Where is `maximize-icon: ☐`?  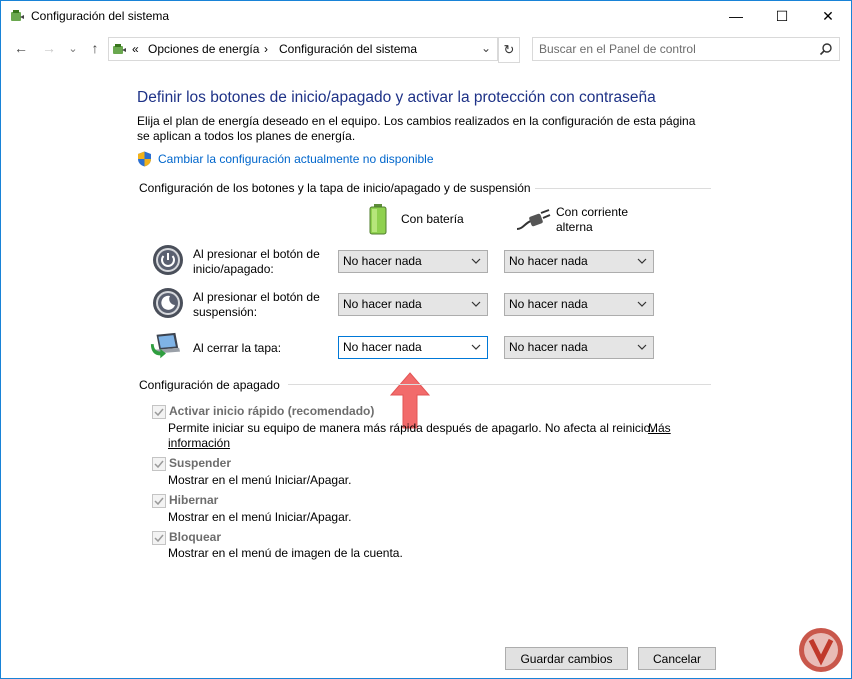
maximize-icon: ☐ is located at coordinates (782, 15).